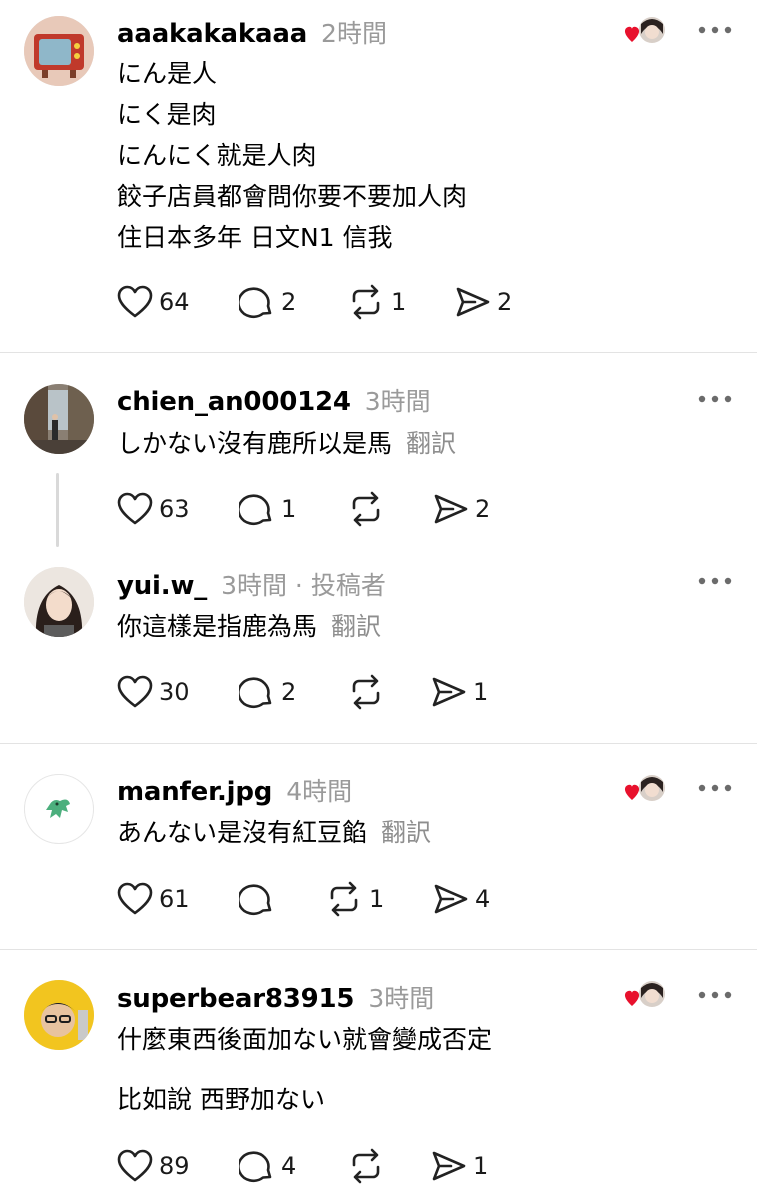  I want to click on author-liked-badge, so click(644, 789).